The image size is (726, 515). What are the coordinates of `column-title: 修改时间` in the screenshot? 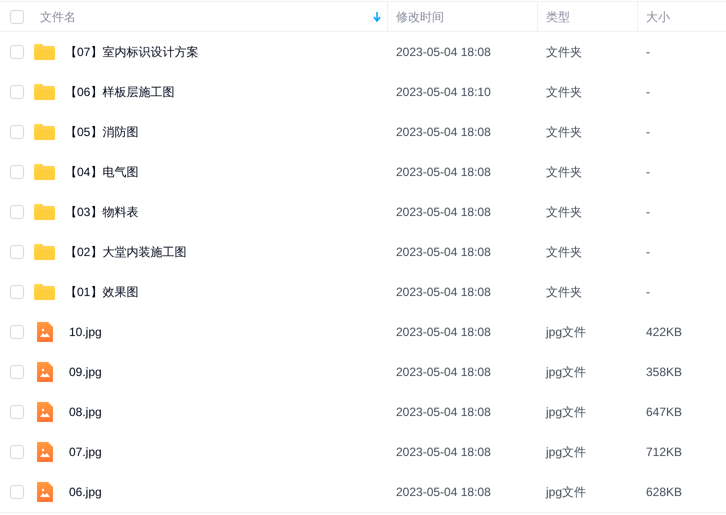 It's located at (420, 17).